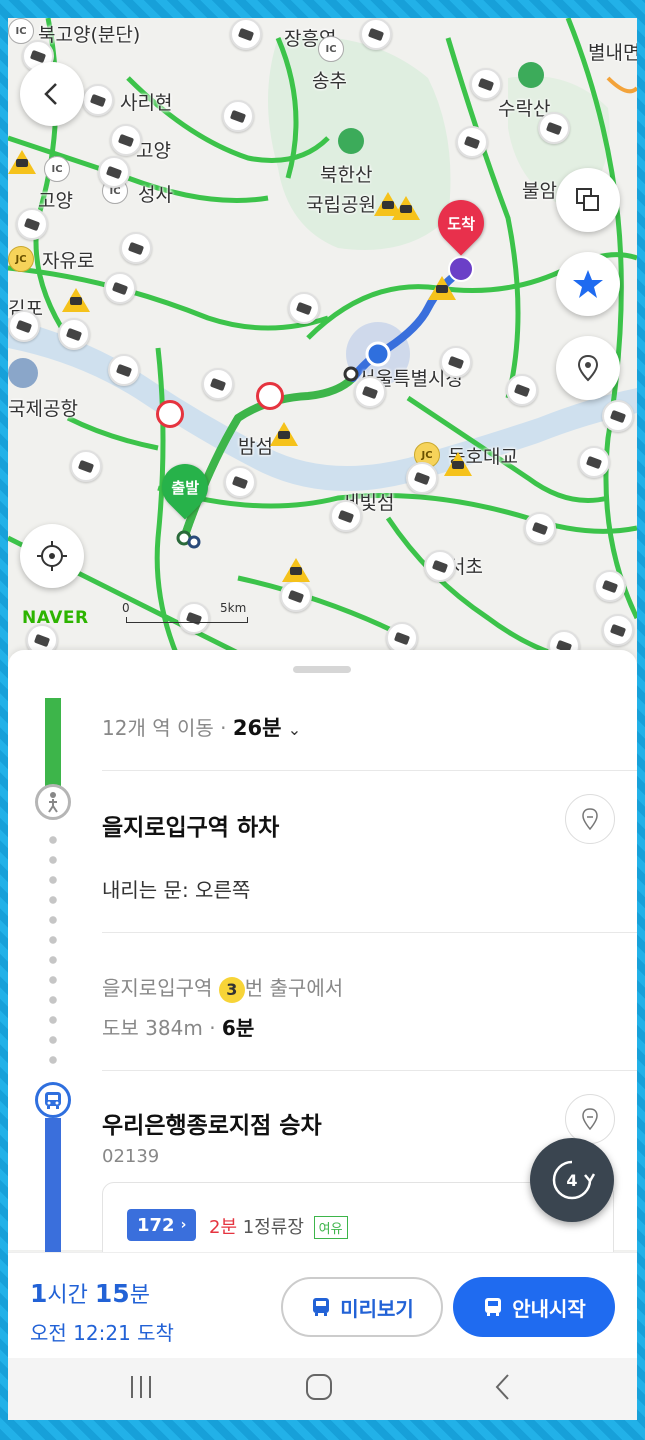 The width and height of the screenshot is (645, 1440). I want to click on place-label: 별내면, so click(612, 53).